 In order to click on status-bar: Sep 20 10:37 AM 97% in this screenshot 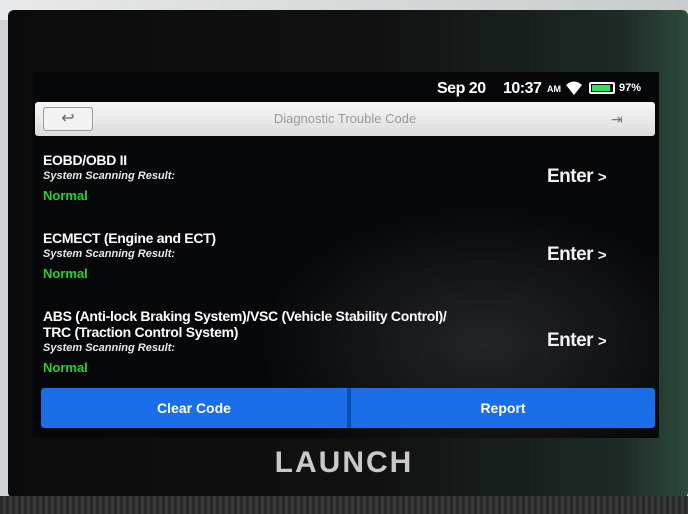, I will do `click(346, 87)`.